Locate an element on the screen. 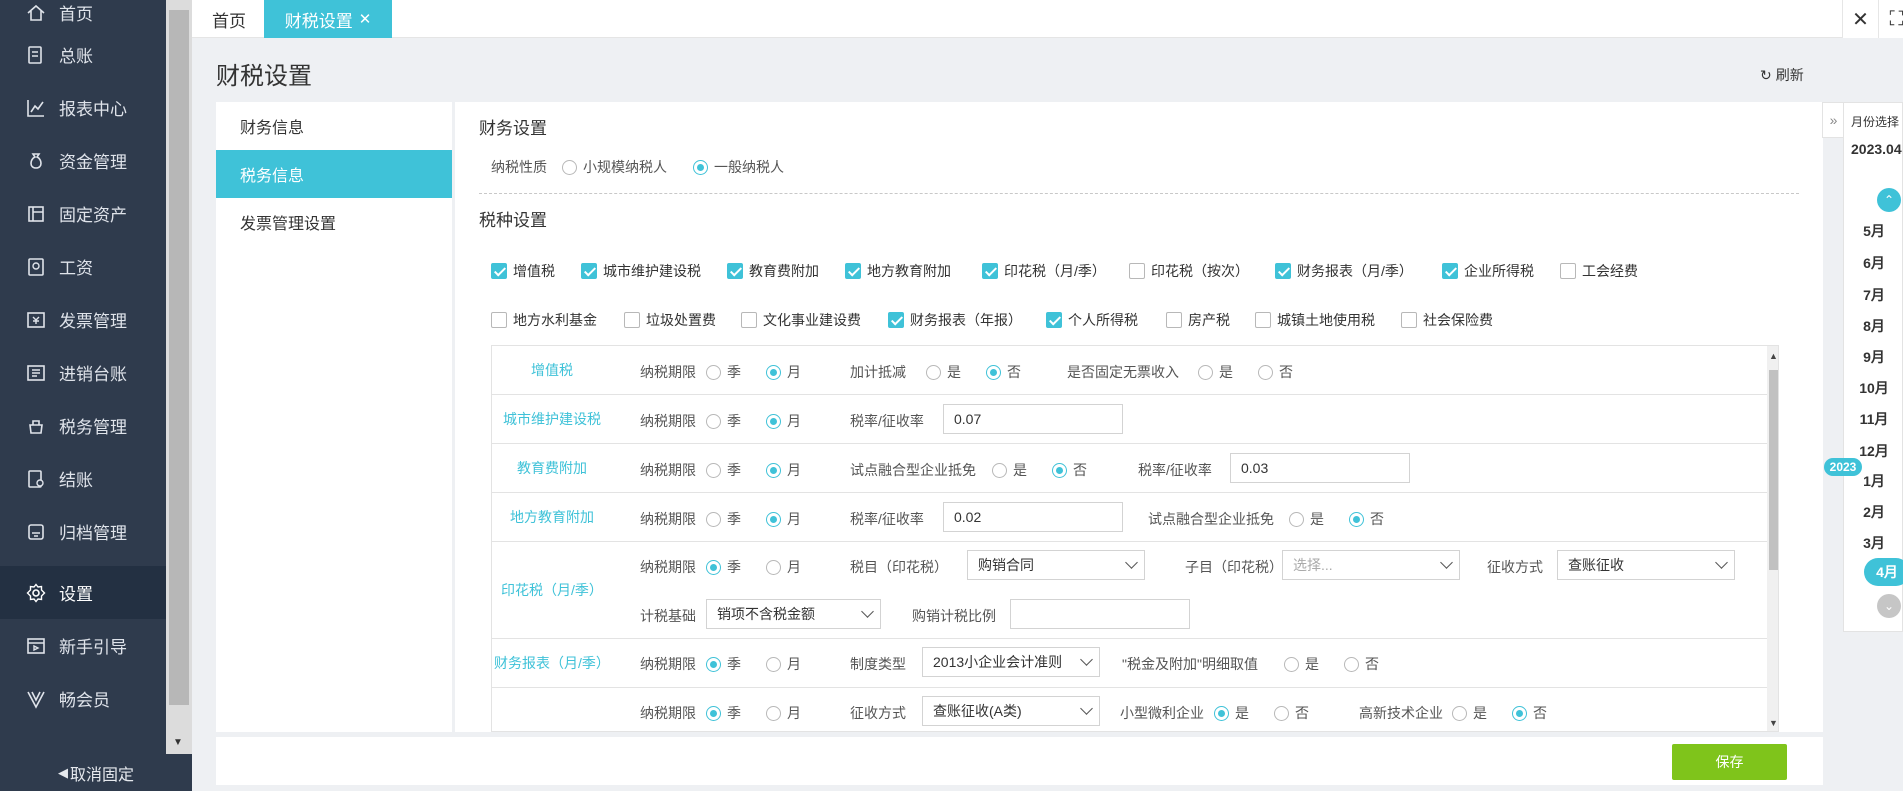  nav-invoice-settings: 发票管理设置 is located at coordinates (334, 222).